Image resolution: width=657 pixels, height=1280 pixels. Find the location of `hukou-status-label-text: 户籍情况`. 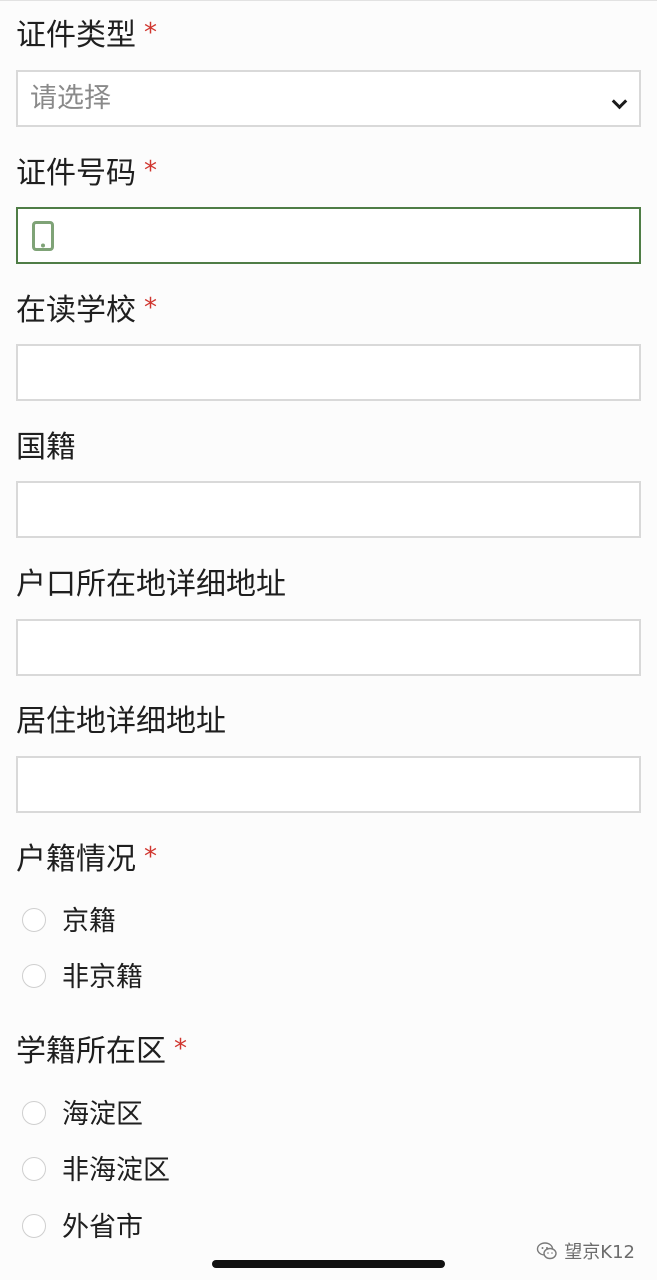

hukou-status-label-text: 户籍情况 is located at coordinates (76, 859).